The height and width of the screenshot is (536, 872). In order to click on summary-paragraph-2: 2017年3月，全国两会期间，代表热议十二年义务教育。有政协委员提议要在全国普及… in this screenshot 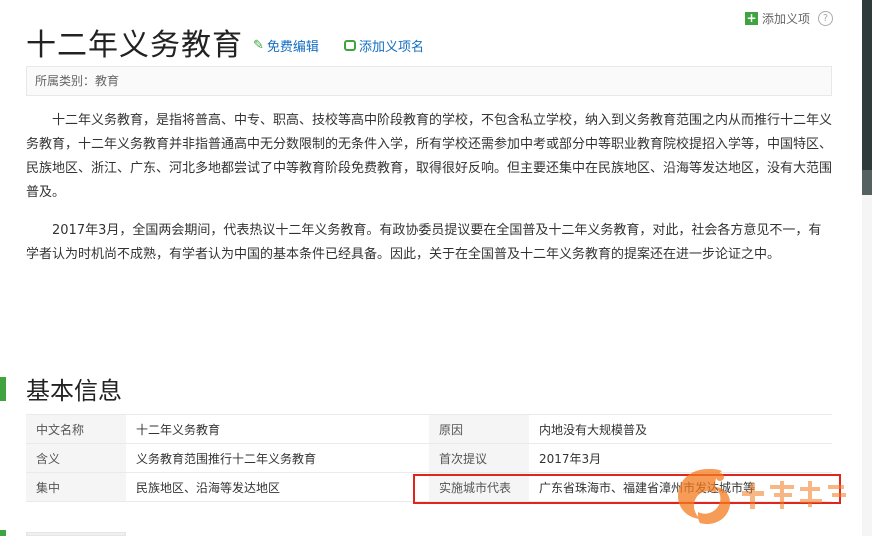, I will do `click(424, 242)`.